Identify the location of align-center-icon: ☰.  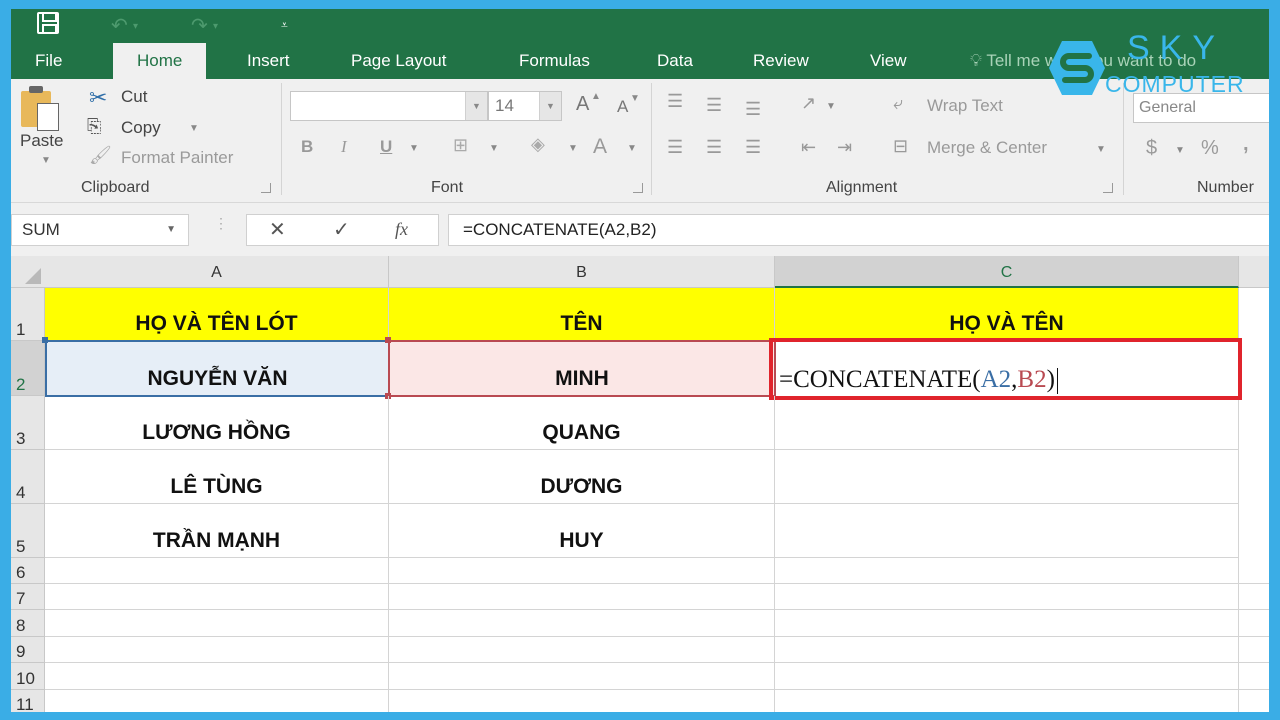
(714, 147).